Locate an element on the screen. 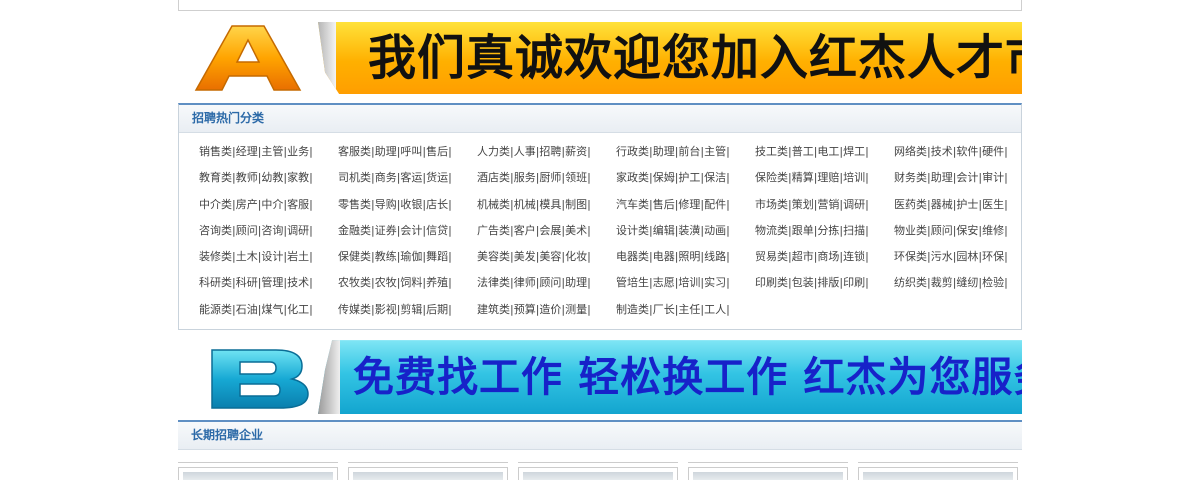  letter-a-icon is located at coordinates (248, 58).